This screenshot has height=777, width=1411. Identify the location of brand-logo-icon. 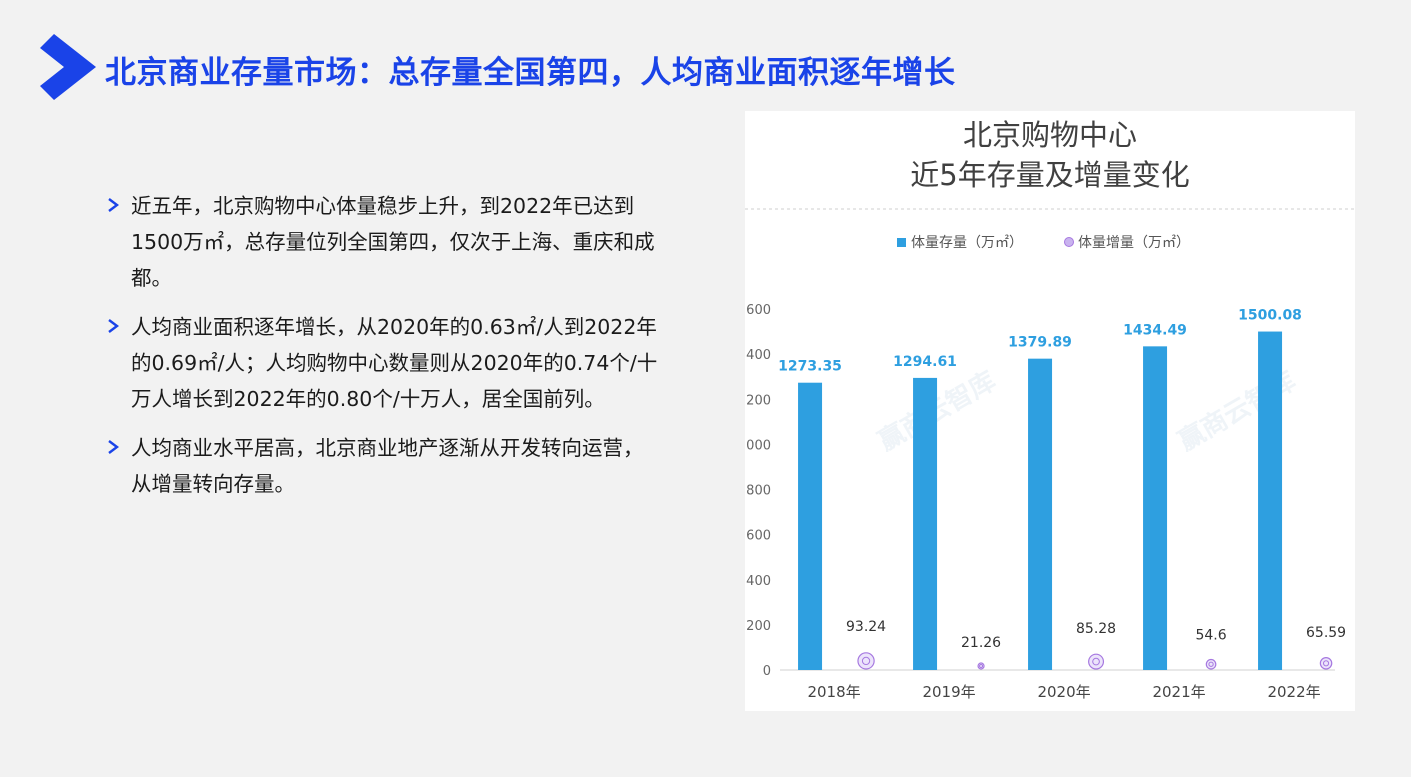
(68, 67).